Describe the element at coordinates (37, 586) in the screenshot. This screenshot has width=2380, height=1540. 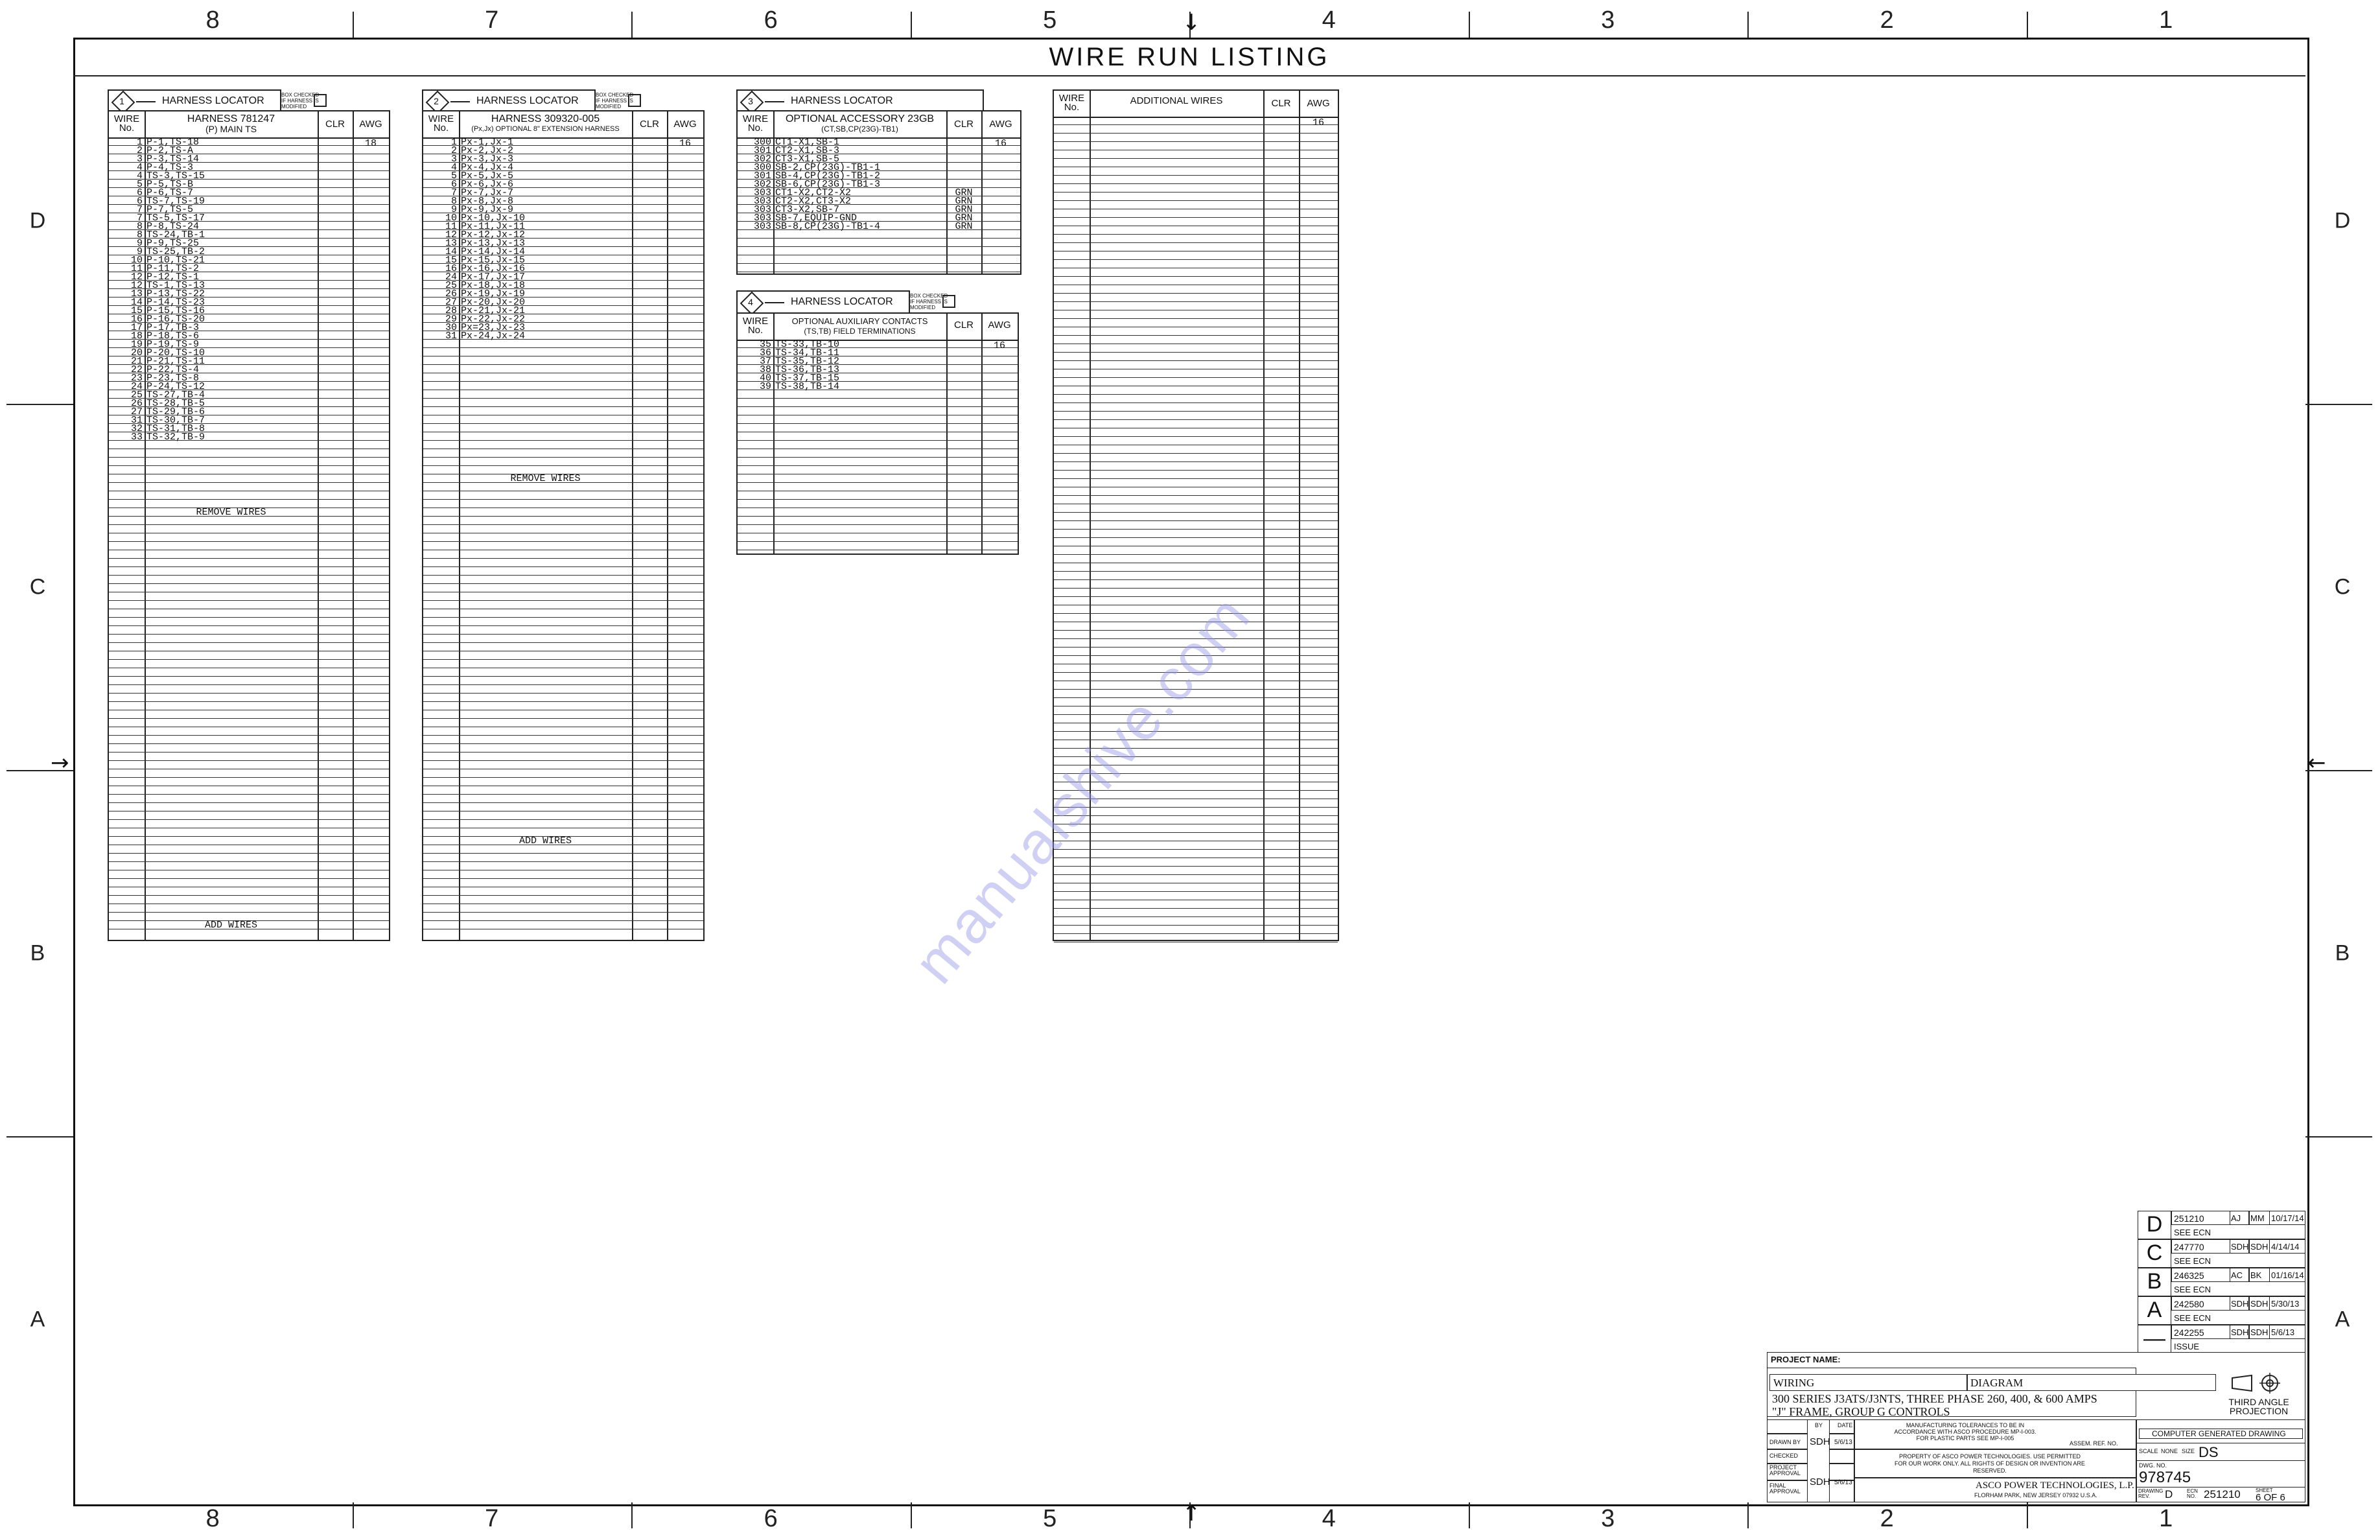
I see `zone-letter-left: C` at that location.